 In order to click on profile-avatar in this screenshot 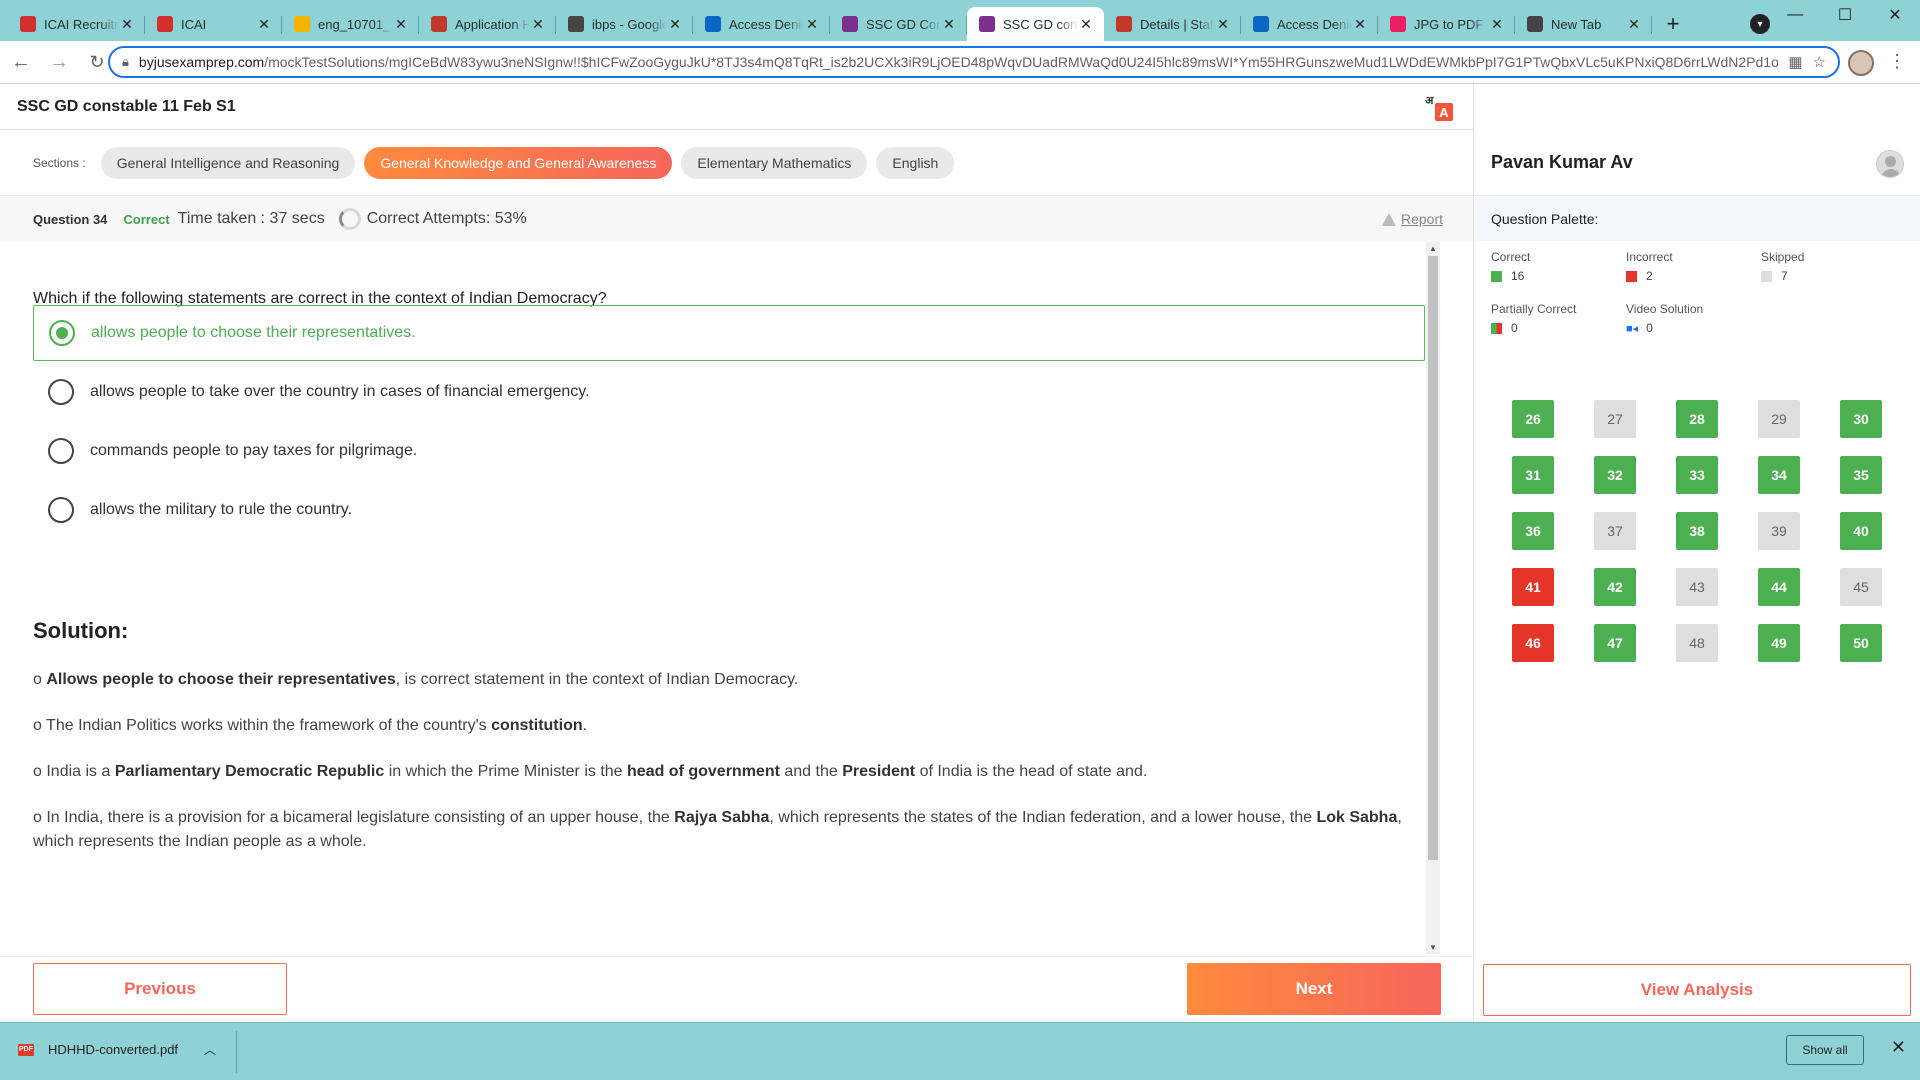, I will do `click(1861, 63)`.